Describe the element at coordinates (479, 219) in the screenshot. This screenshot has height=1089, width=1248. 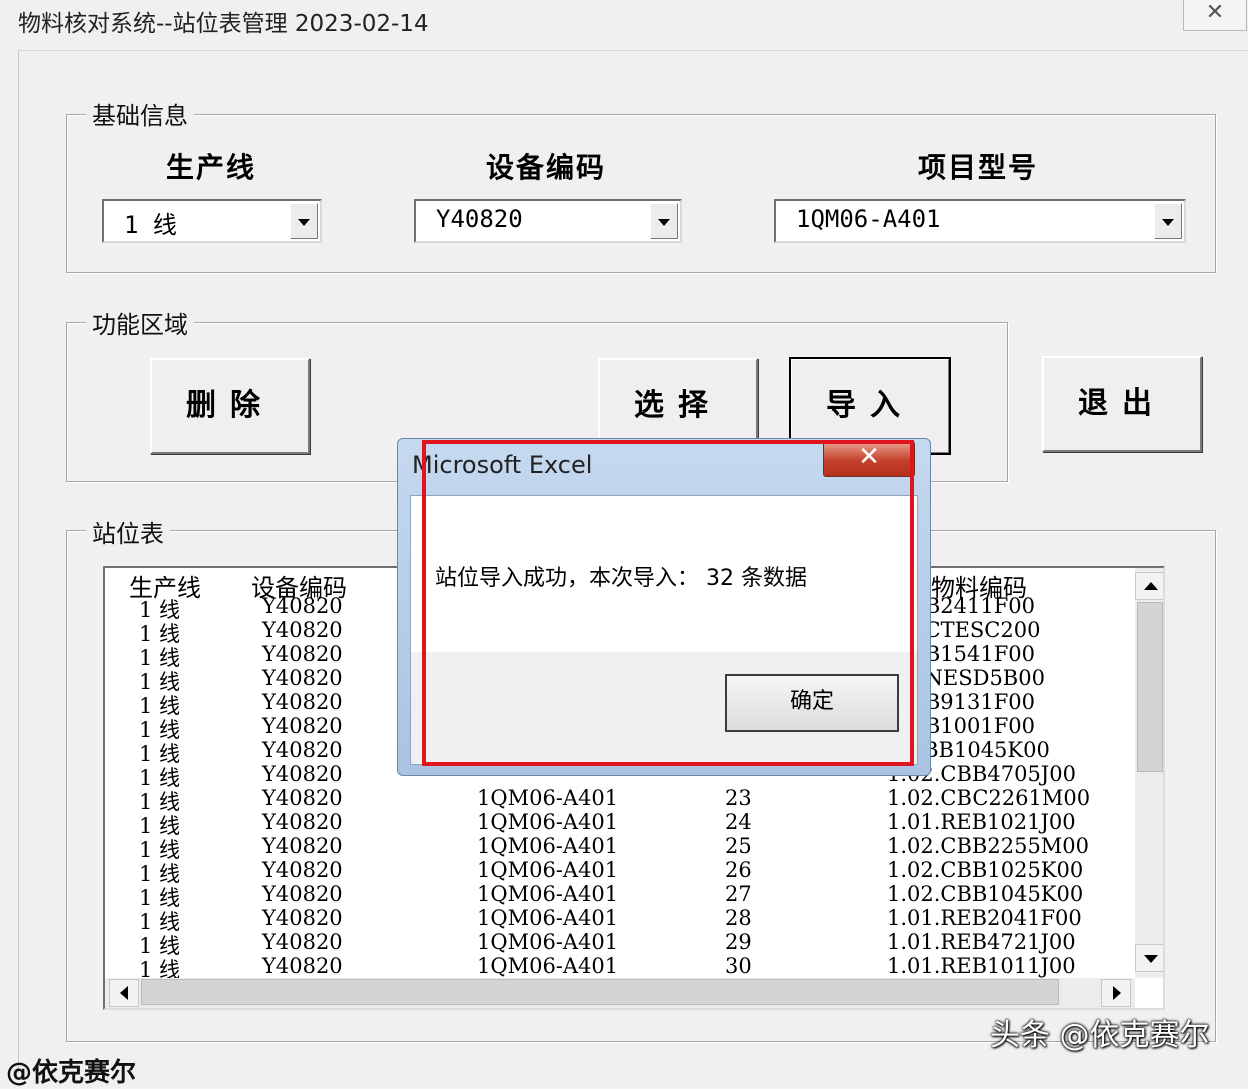
I see `device-code-value: Y40820` at that location.